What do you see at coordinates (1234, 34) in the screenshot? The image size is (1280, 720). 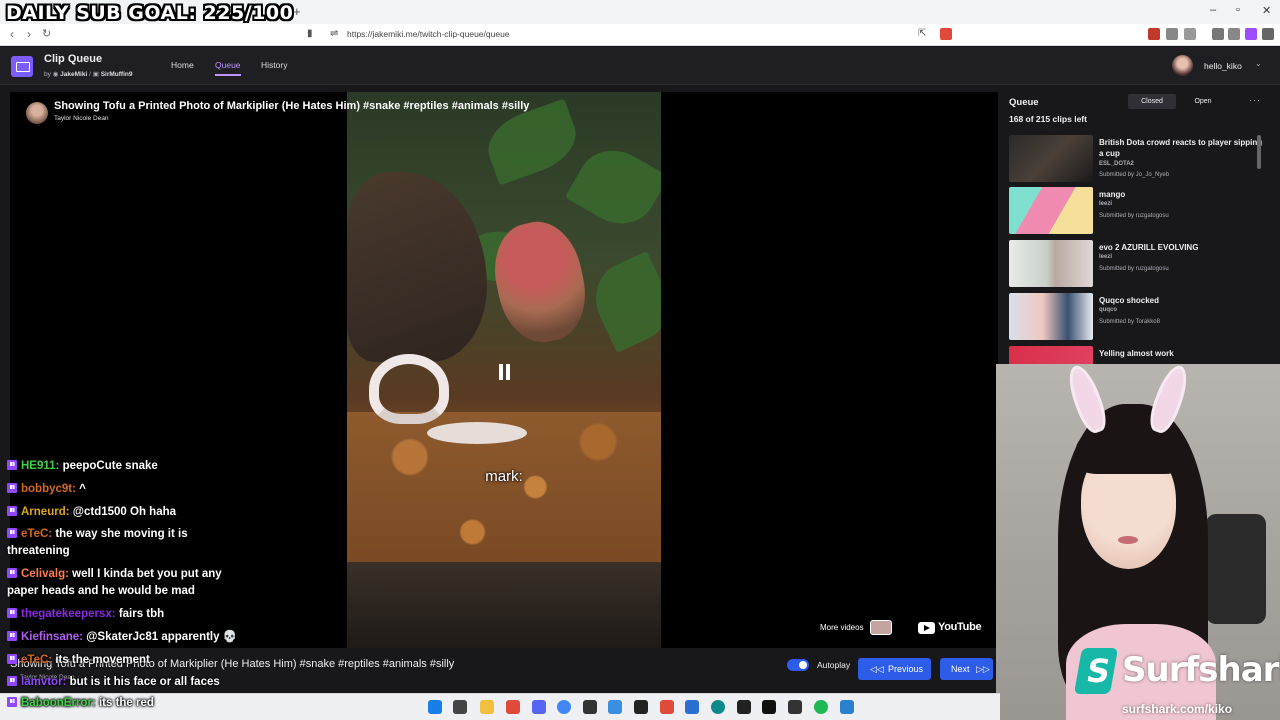 I see `wallet-icon` at bounding box center [1234, 34].